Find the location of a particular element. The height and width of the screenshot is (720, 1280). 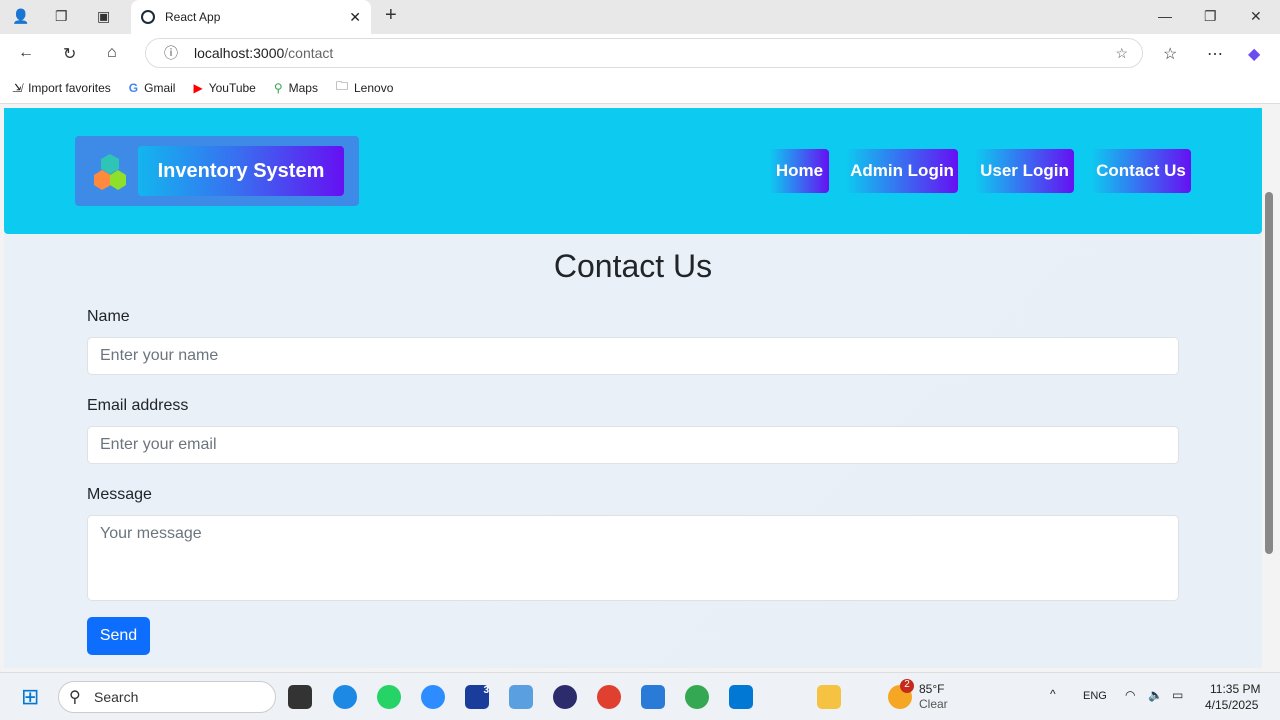

weather-badge: 2 is located at coordinates (907, 686).